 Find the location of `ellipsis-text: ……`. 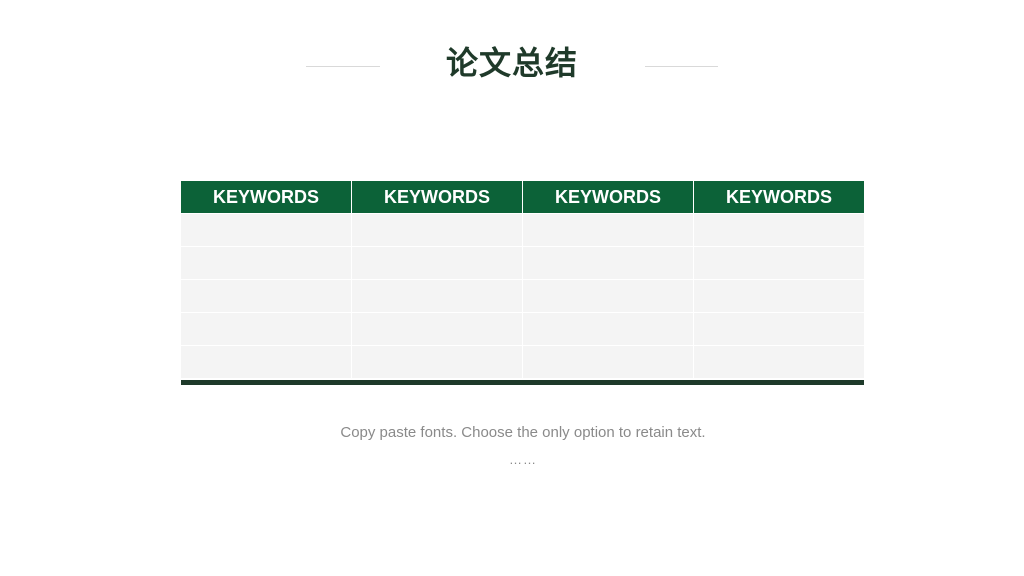

ellipsis-text: …… is located at coordinates (523, 459).